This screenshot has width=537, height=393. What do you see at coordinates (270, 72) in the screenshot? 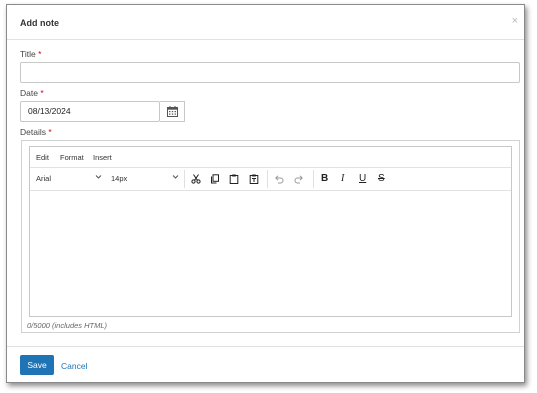
I see `title-input` at bounding box center [270, 72].